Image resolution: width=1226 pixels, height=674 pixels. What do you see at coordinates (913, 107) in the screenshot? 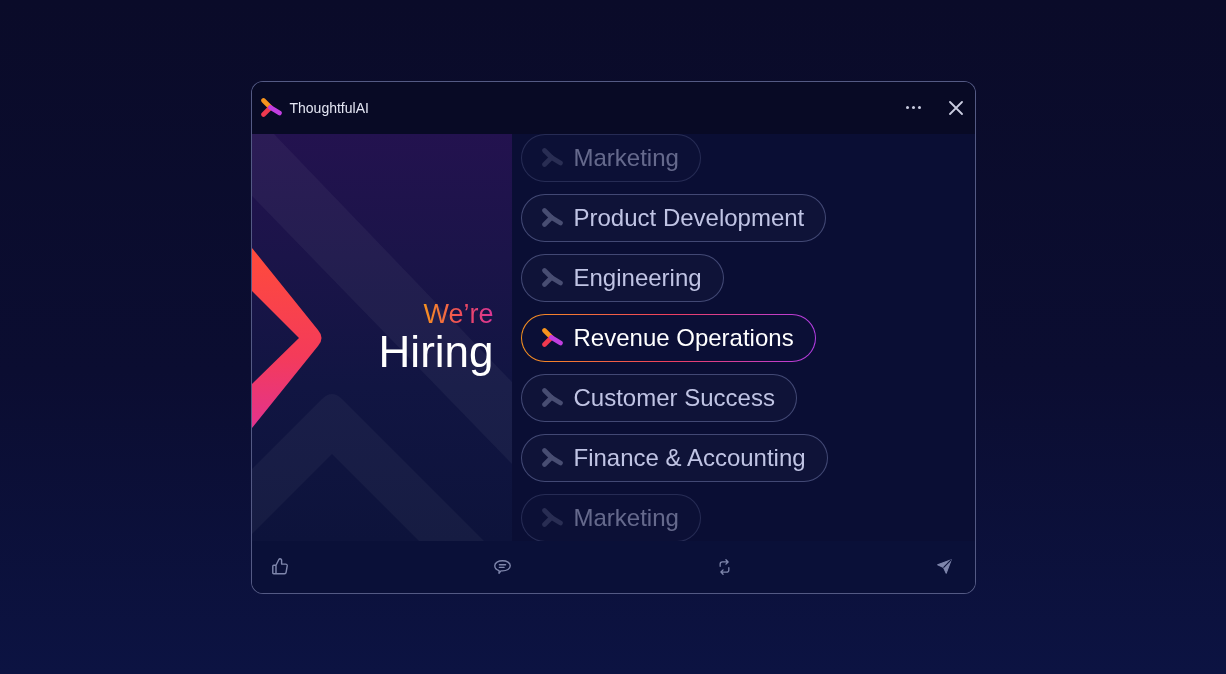
I see `more-icon` at bounding box center [913, 107].